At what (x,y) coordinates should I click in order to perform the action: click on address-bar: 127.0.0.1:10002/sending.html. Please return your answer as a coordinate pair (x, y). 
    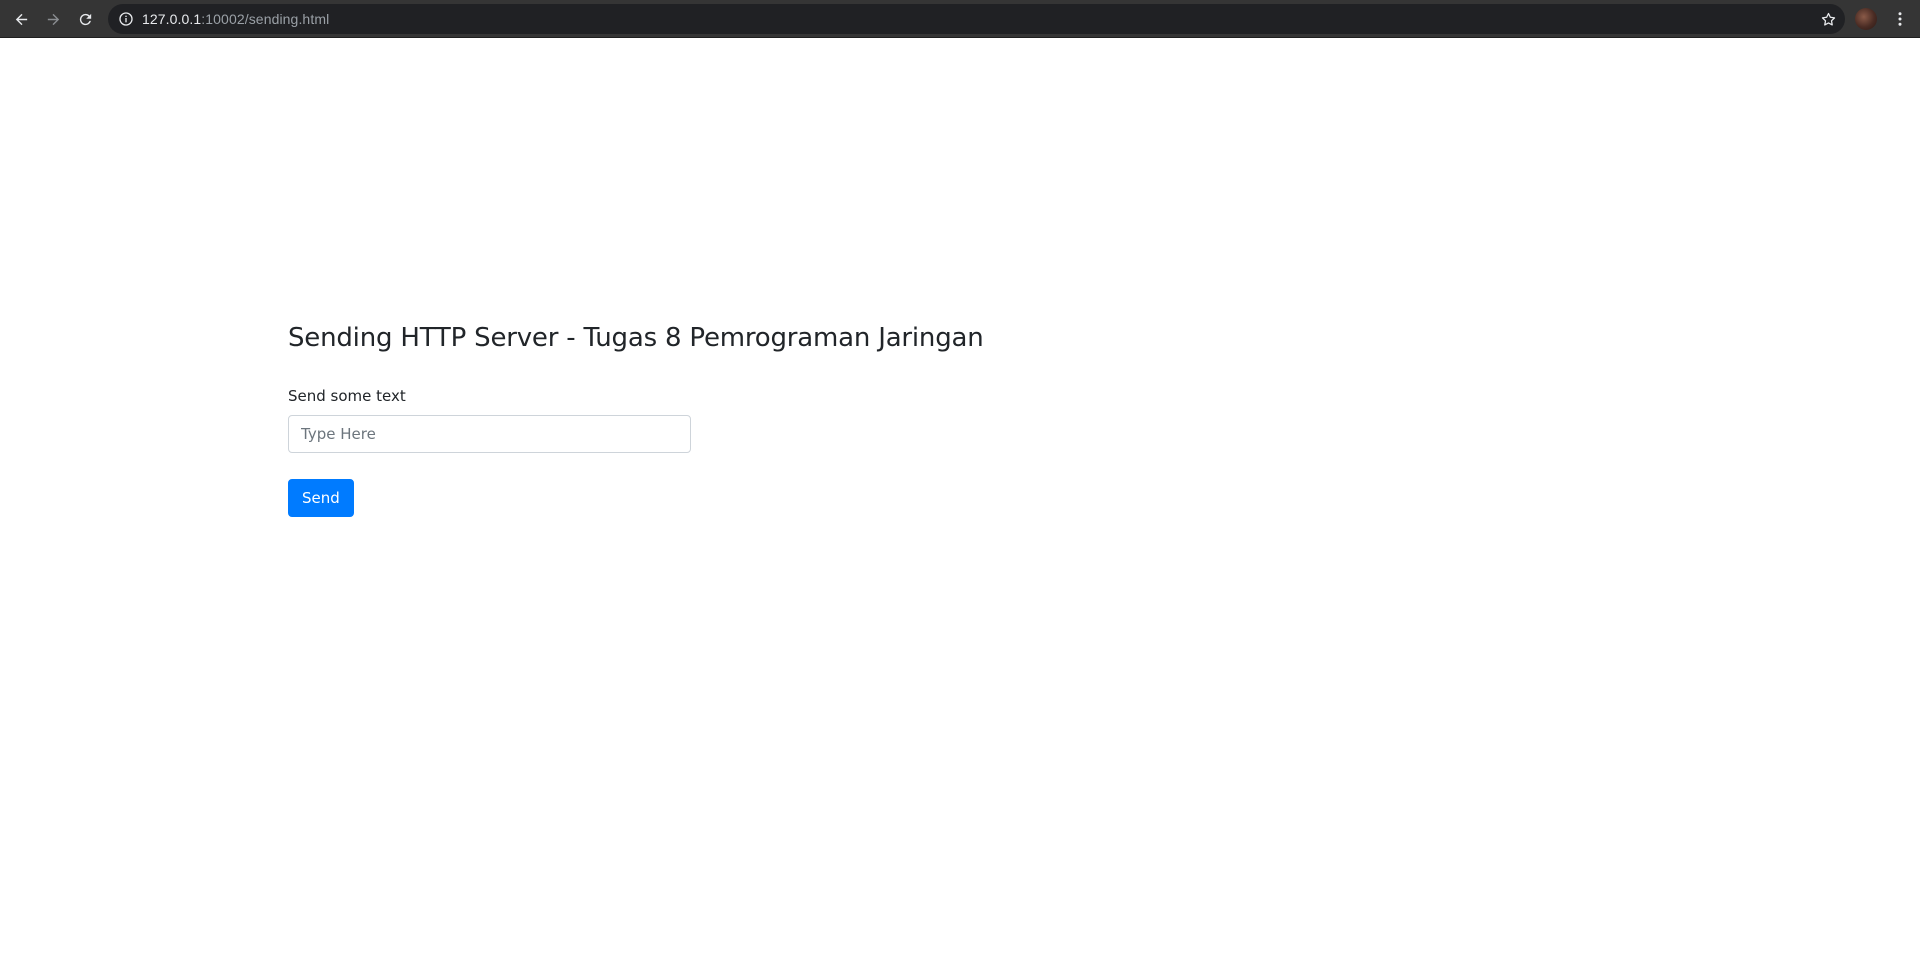
    Looking at the image, I should click on (976, 19).